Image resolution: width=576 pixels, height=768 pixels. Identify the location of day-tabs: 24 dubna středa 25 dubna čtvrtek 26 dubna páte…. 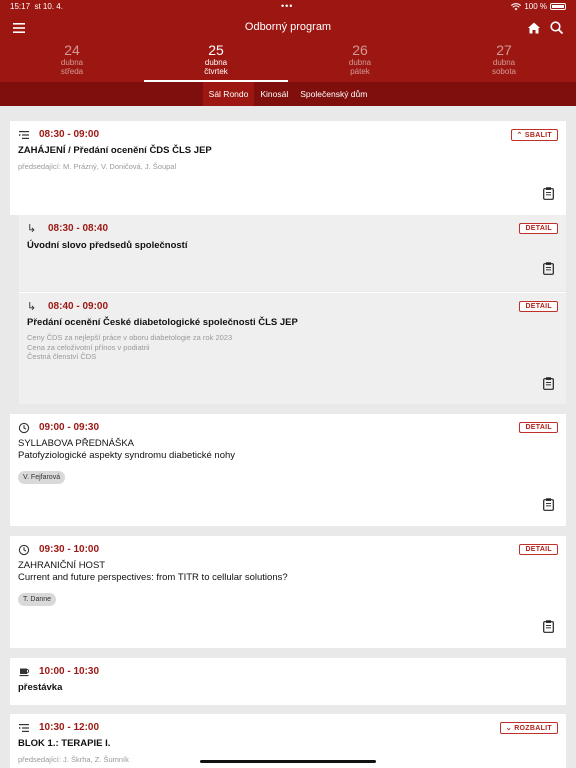
(288, 62).